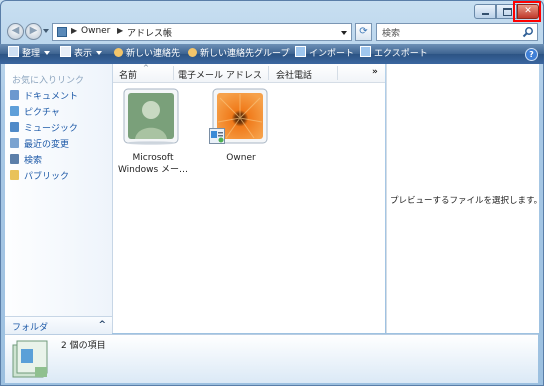 The image size is (544, 386). What do you see at coordinates (271, 358) in the screenshot?
I see `details-pane: 2 個の項目` at bounding box center [271, 358].